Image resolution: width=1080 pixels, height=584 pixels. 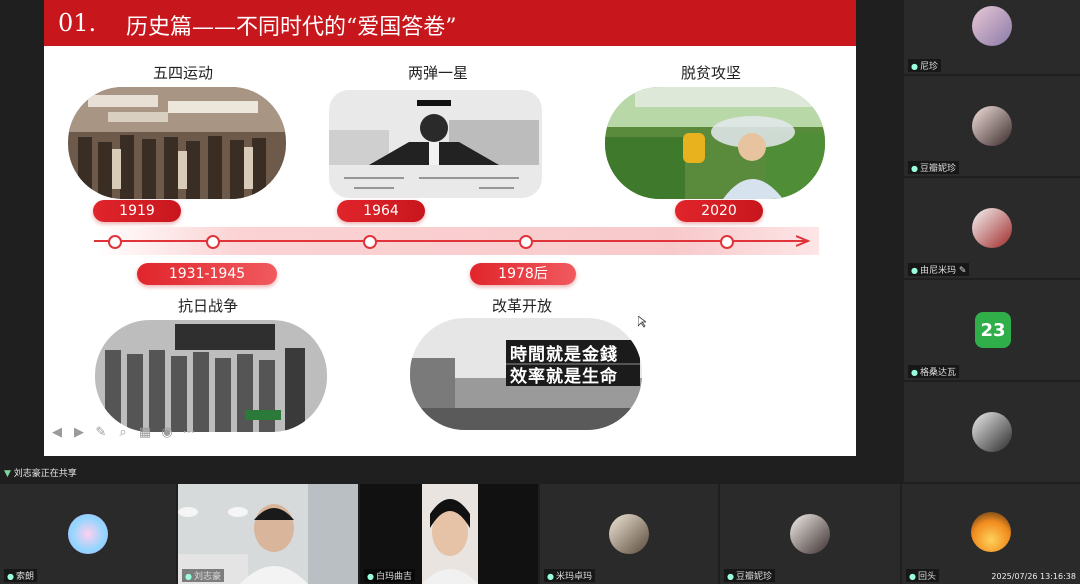 I want to click on video-feed, so click(x=450, y=534).